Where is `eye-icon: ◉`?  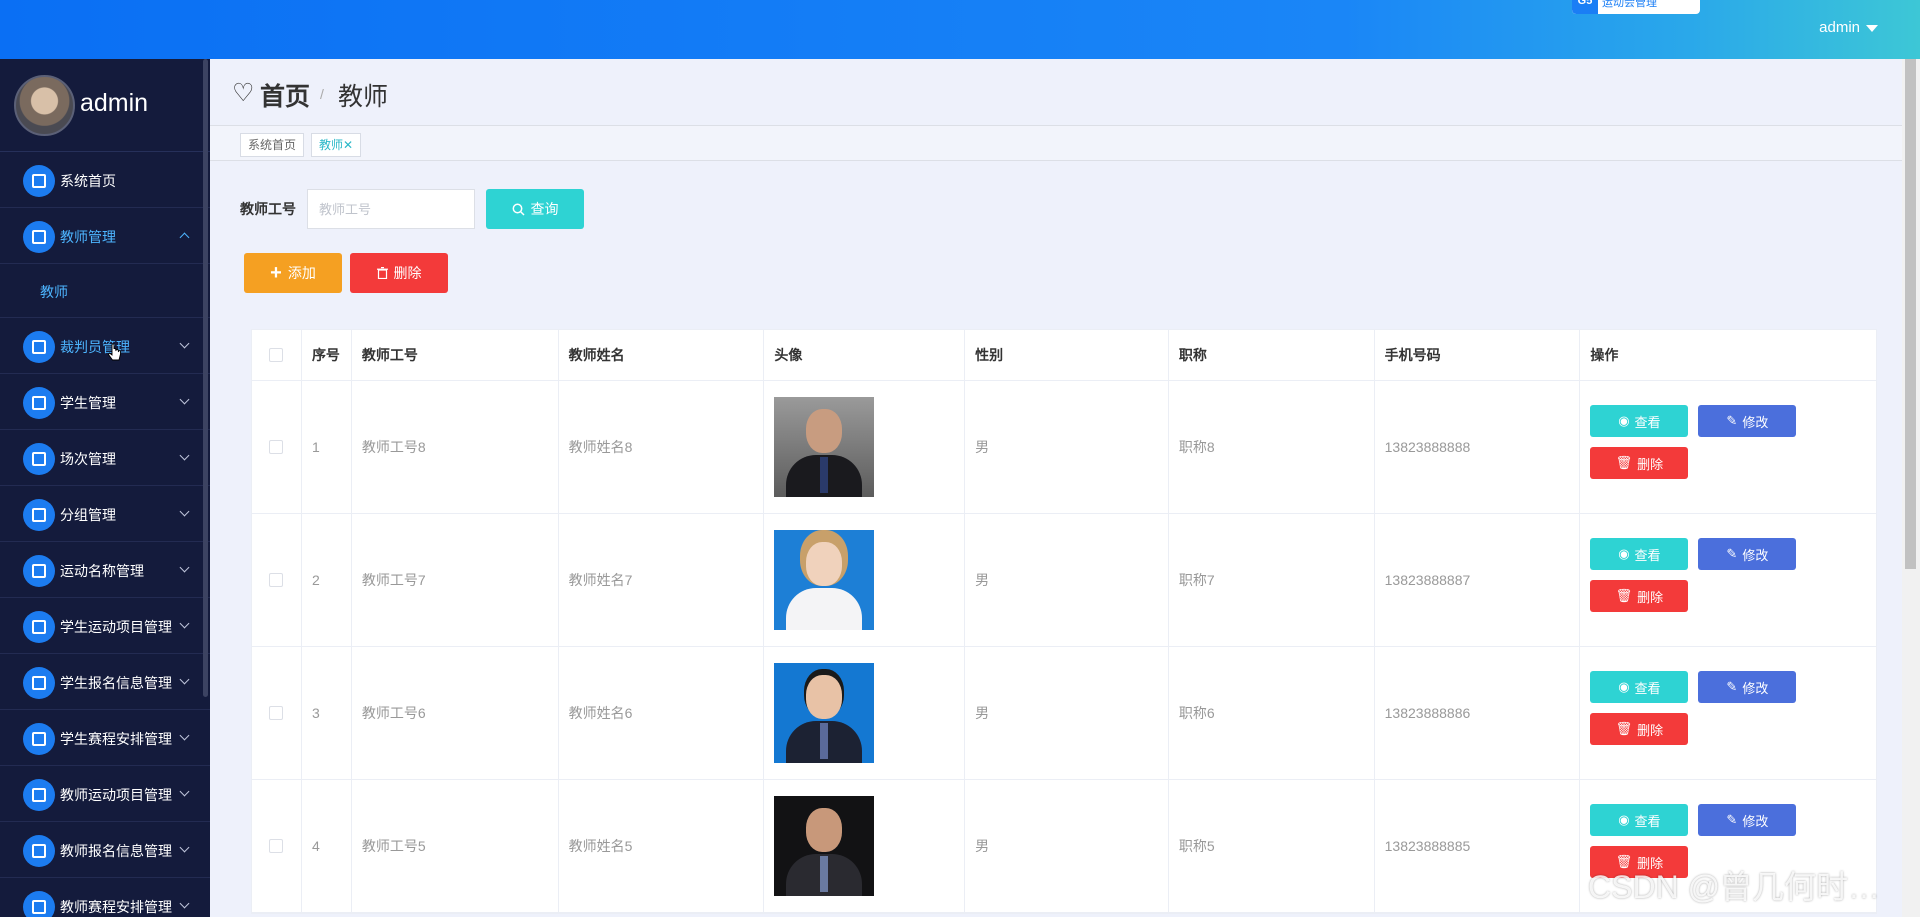 eye-icon: ◉ is located at coordinates (1624, 819).